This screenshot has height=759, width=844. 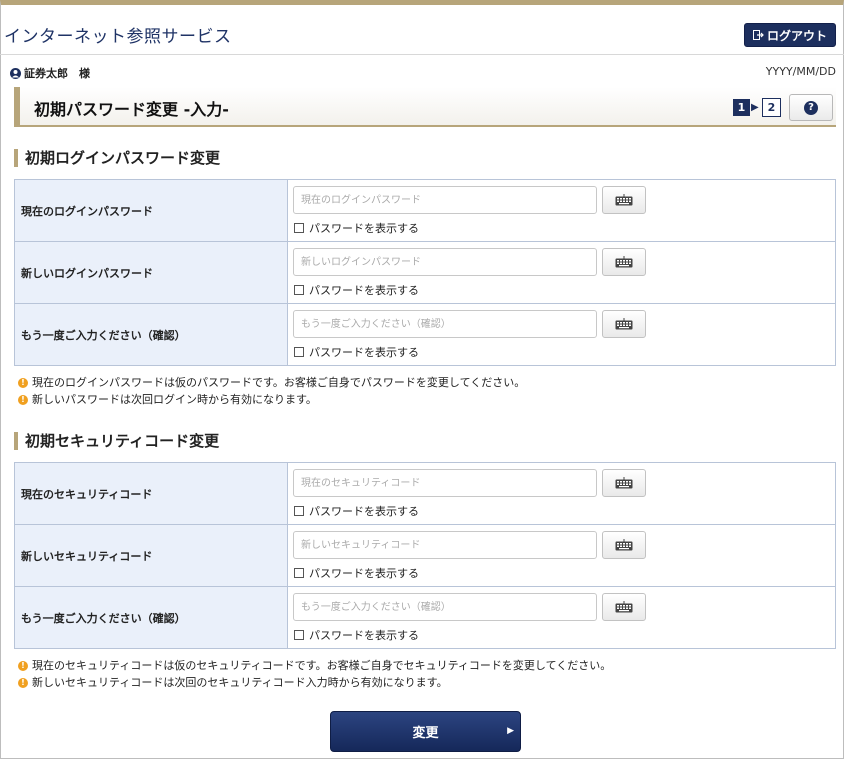 I want to click on header: インターネット参照サービス ログアウト, so click(x=422, y=30).